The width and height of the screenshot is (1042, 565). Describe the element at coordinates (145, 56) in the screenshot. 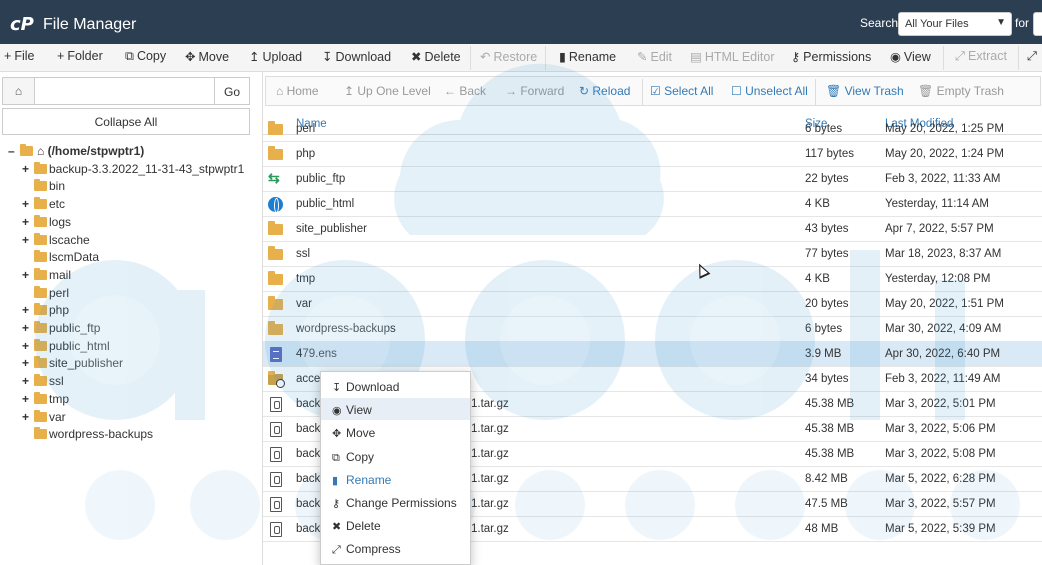

I see `copy-button: ⧉ Copy` at that location.